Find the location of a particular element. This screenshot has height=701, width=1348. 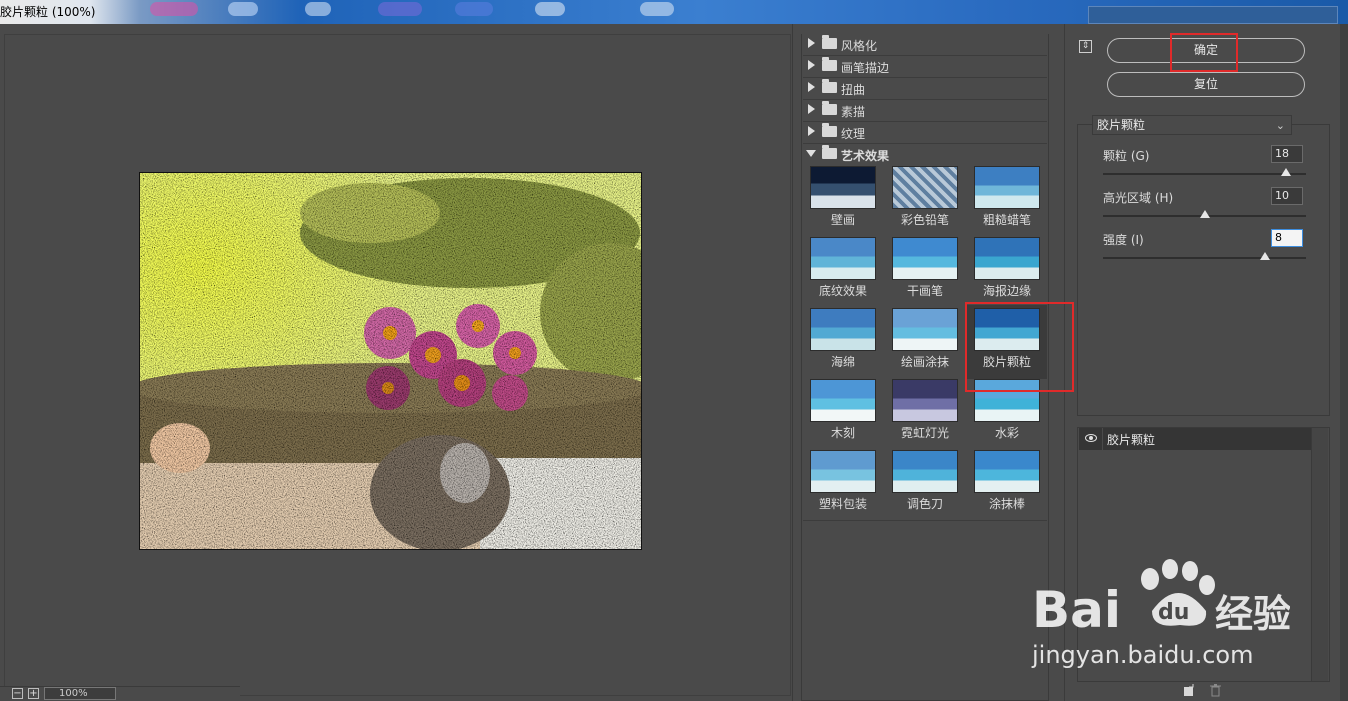

category-label: 艺术效果 is located at coordinates (865, 156).